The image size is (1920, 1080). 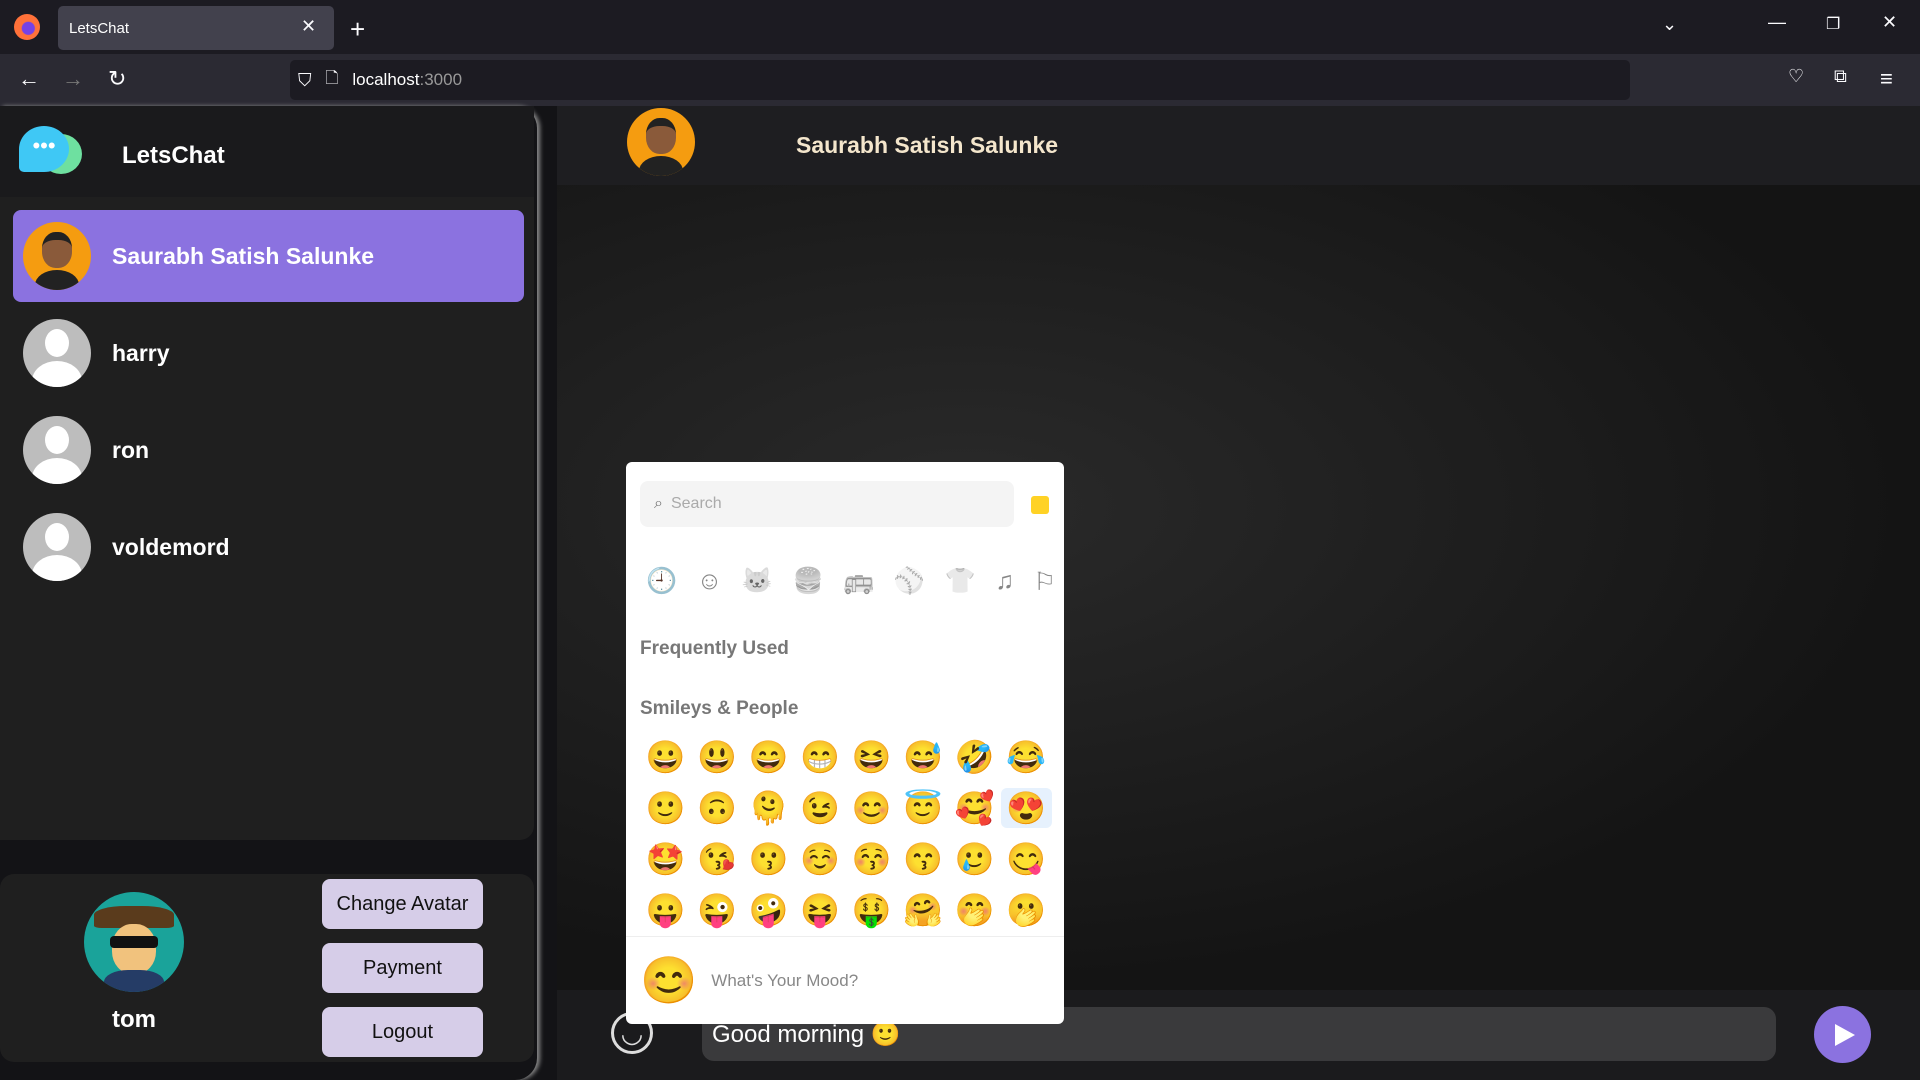 I want to click on close-window-icon: ✕, so click(x=1889, y=22).